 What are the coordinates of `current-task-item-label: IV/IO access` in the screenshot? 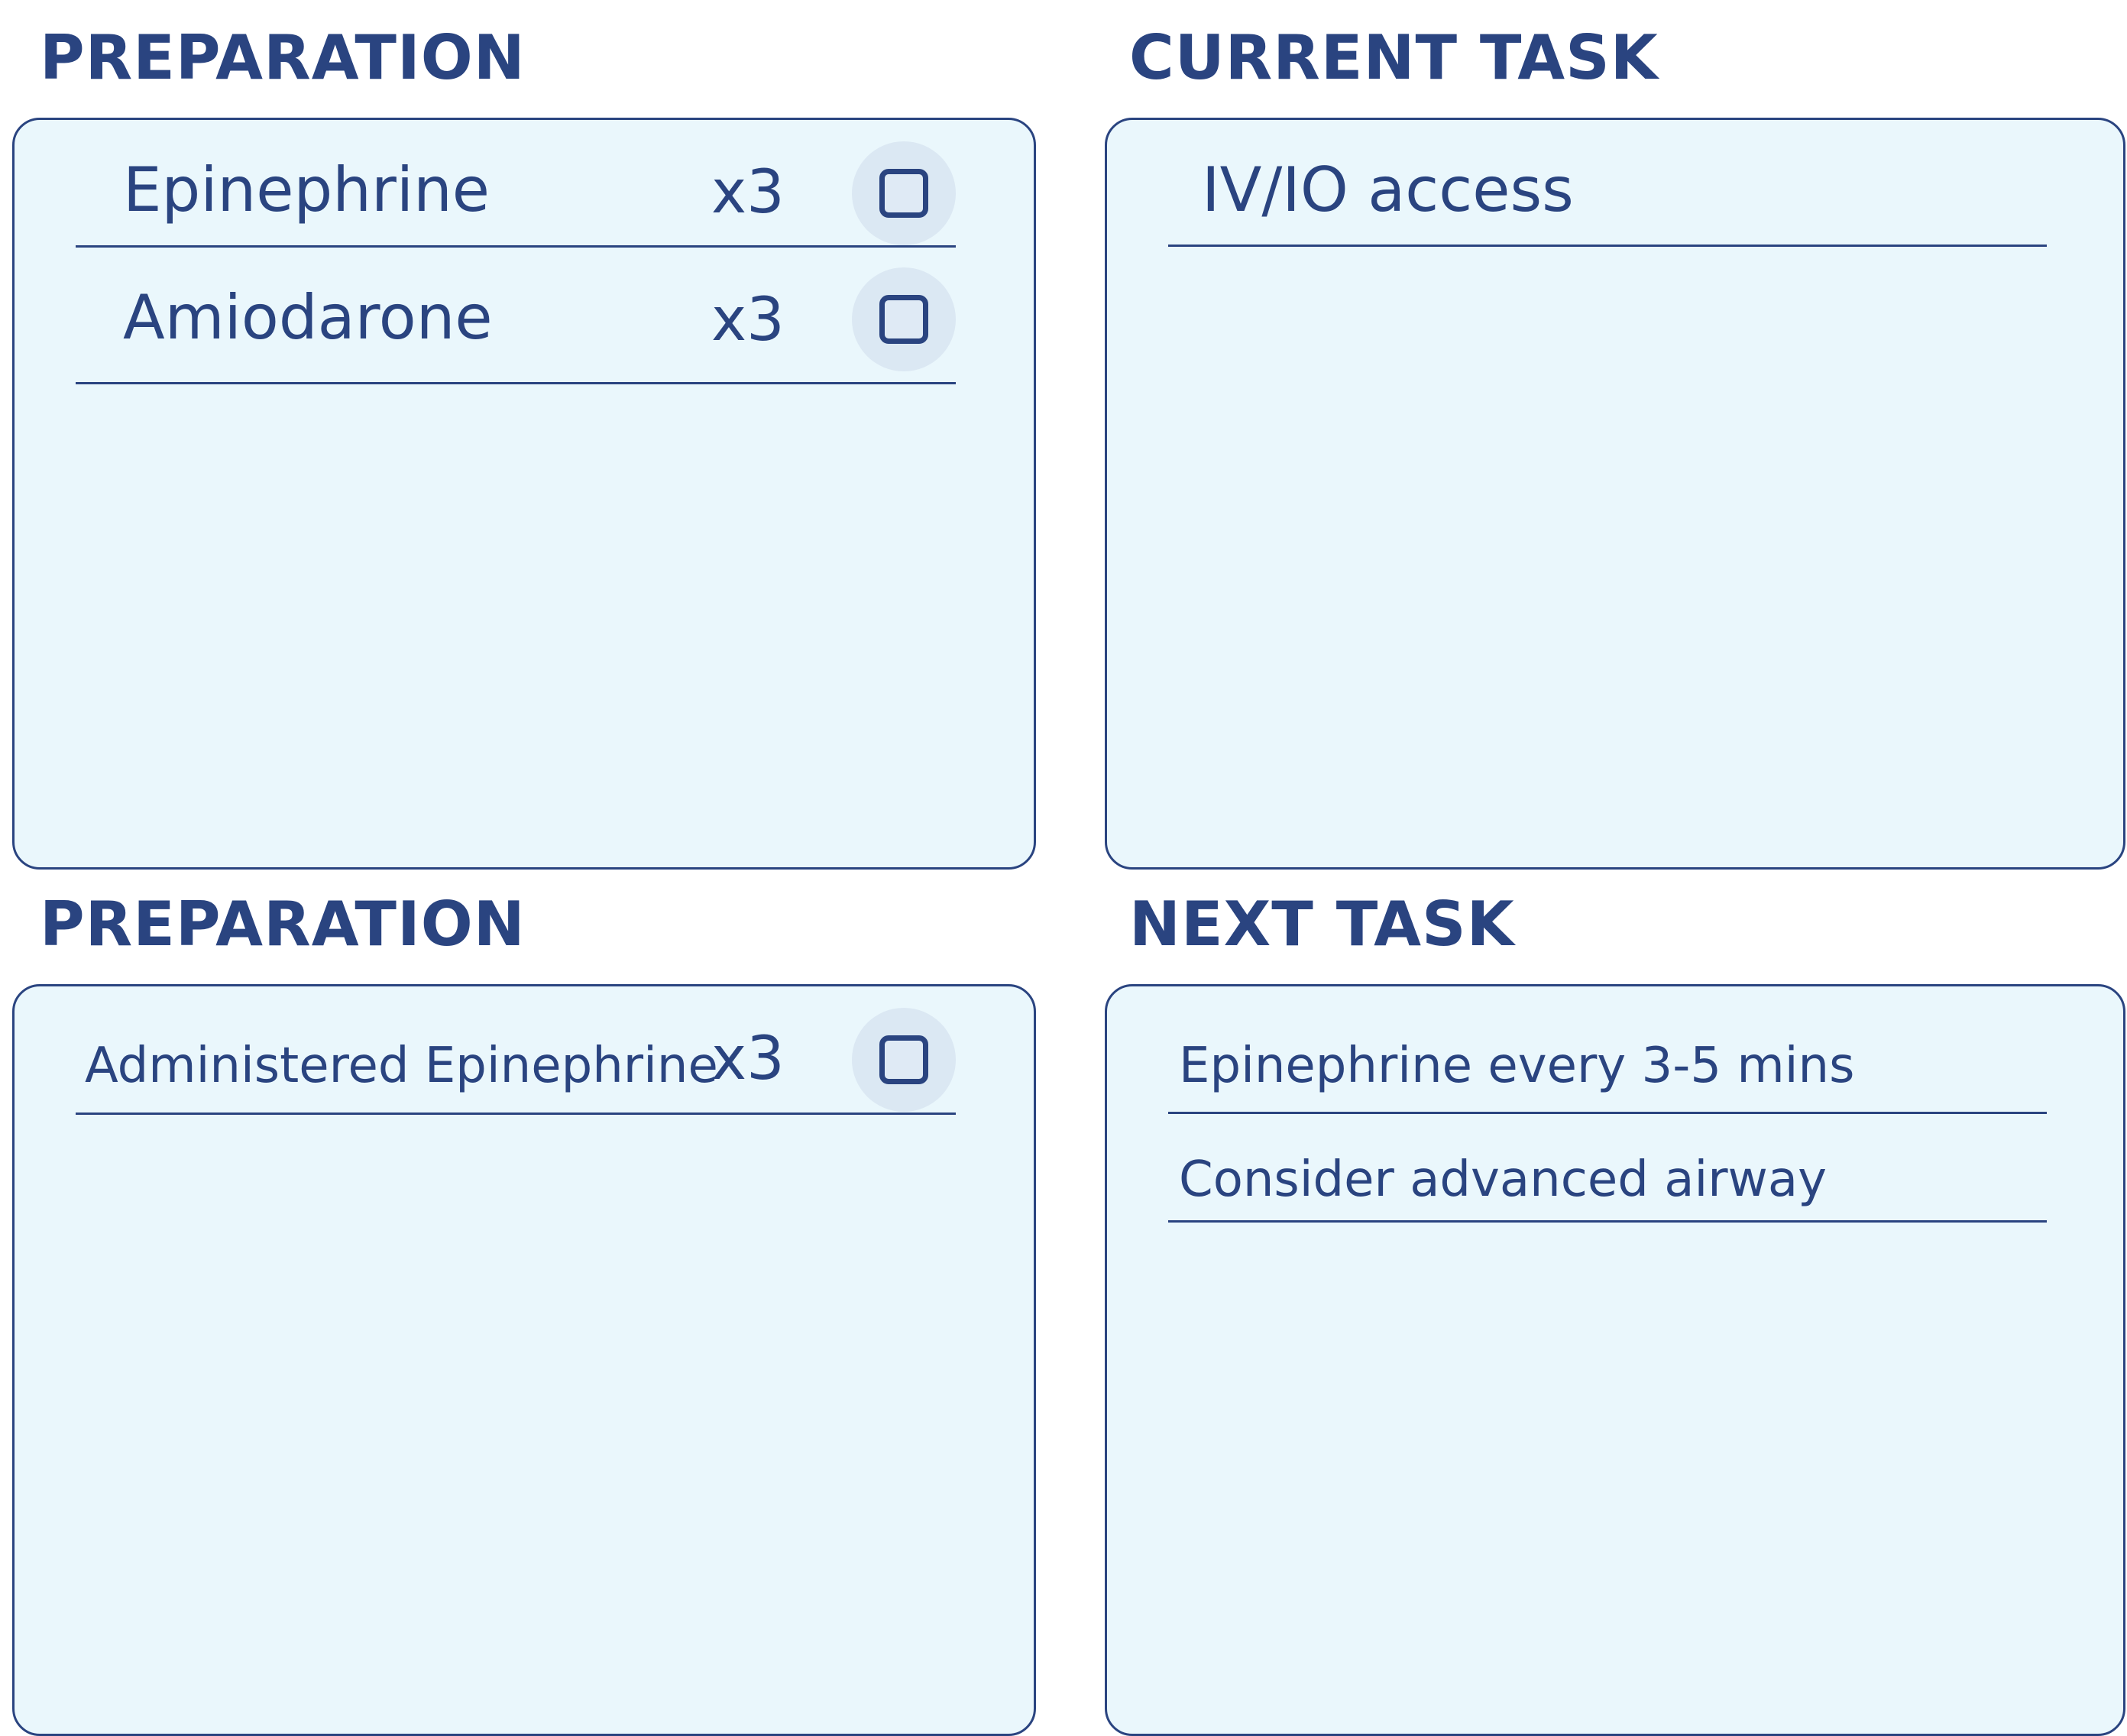 It's located at (1388, 190).